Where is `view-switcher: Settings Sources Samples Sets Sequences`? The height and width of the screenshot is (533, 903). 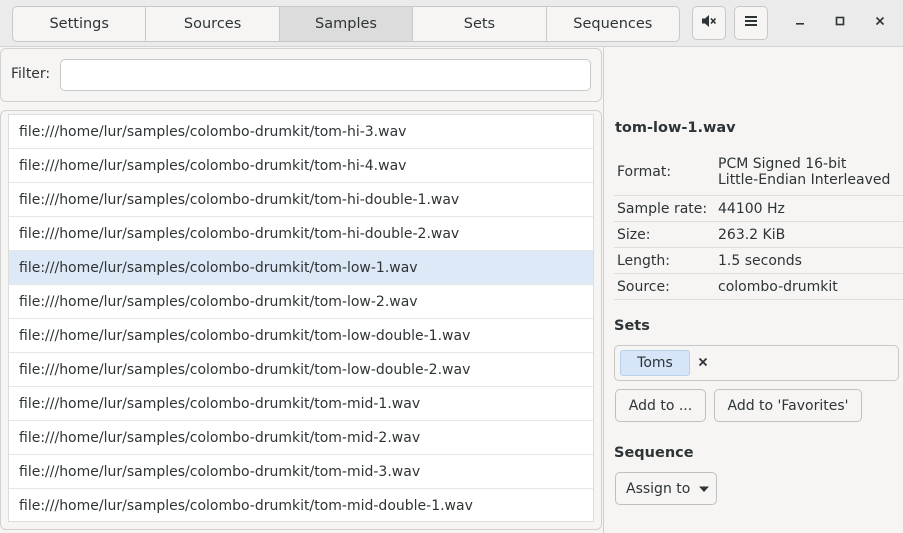
view-switcher: Settings Sources Samples Sets Sequences is located at coordinates (346, 24).